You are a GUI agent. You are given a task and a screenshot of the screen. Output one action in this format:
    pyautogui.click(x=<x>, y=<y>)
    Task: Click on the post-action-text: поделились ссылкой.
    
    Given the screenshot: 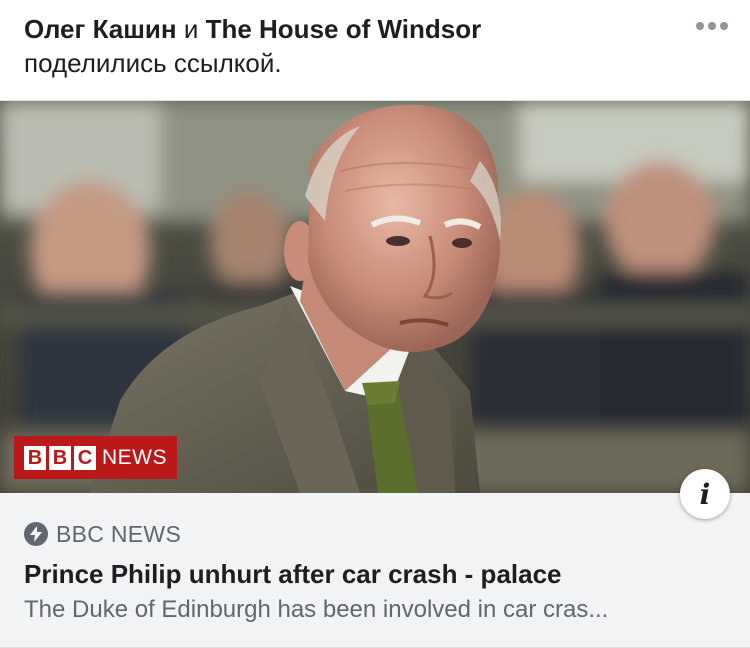 What is the action you would take?
    pyautogui.click(x=153, y=63)
    